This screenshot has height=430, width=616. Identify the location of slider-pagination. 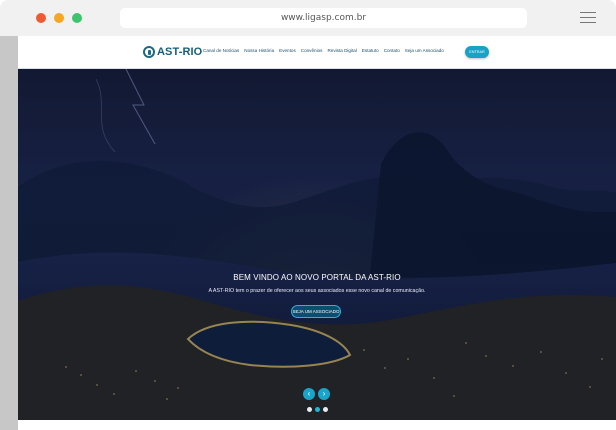
(317, 409).